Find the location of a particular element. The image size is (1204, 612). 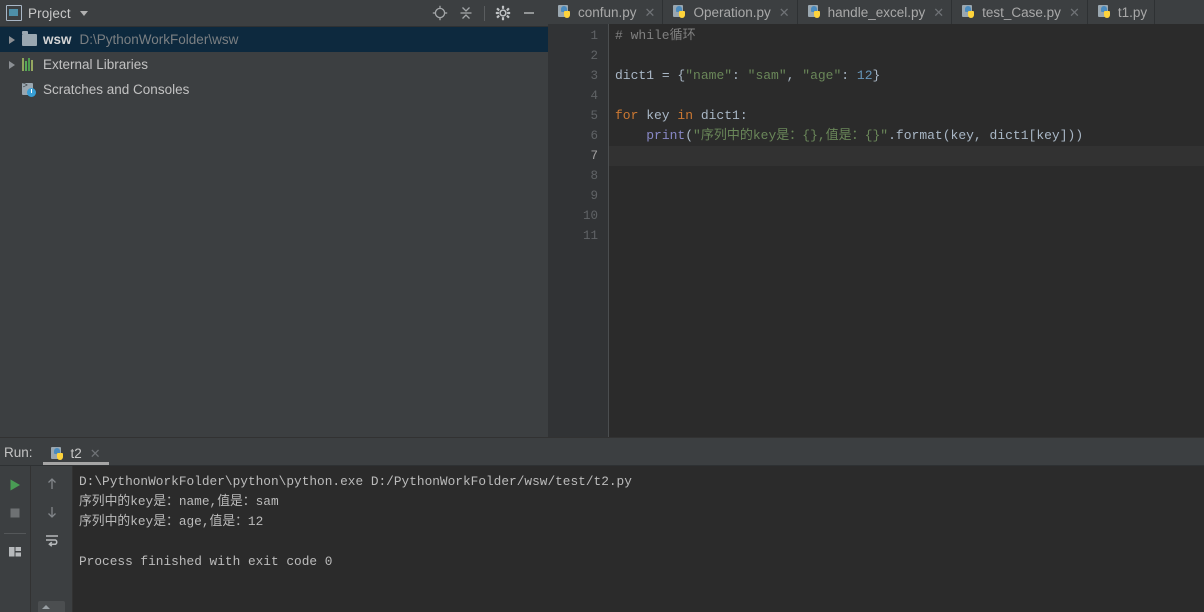

line-number: 6 is located at coordinates (594, 136).